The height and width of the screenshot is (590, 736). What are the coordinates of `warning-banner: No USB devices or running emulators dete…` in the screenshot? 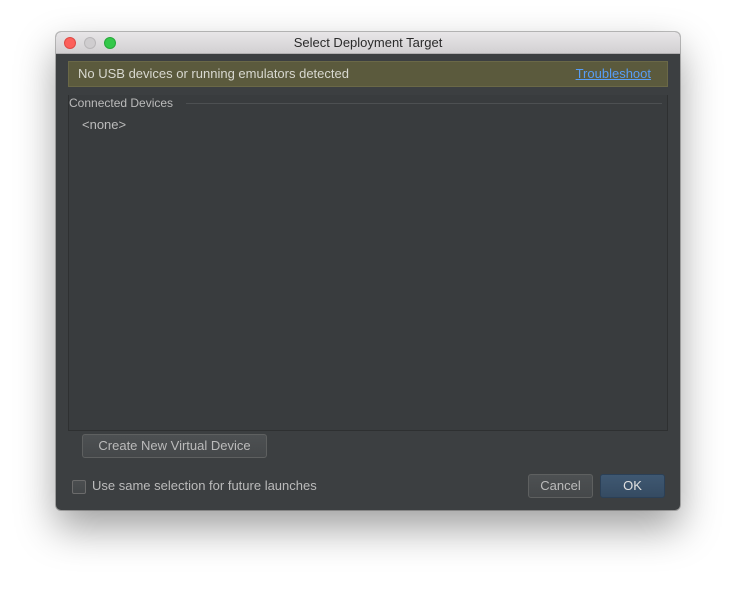 It's located at (368, 74).